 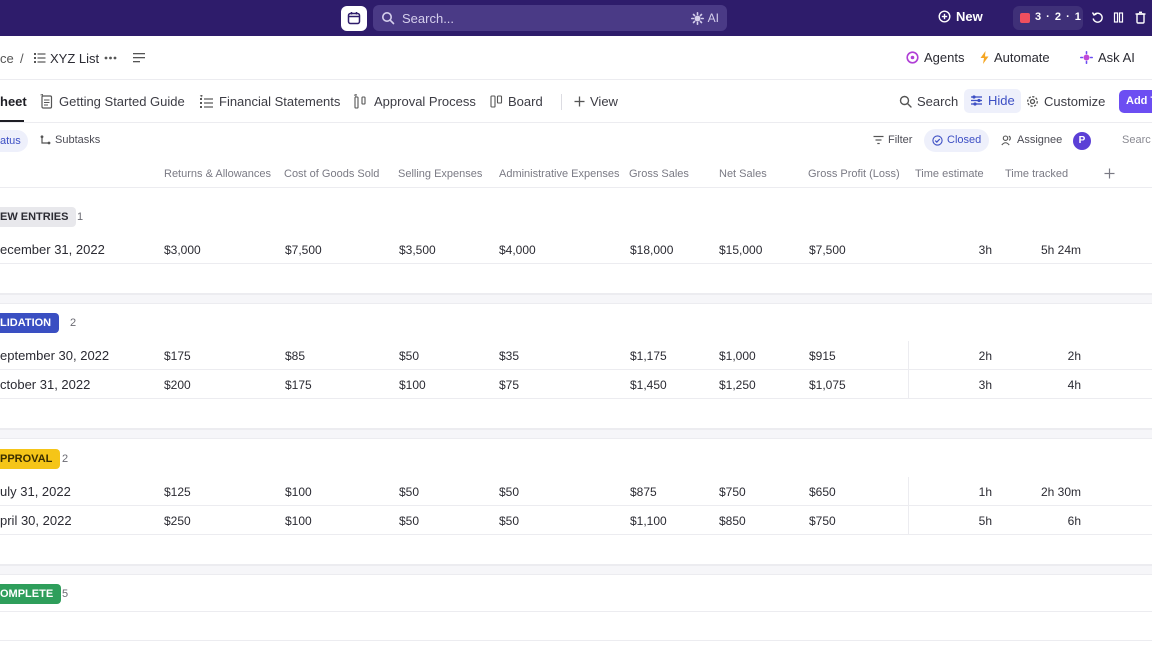 What do you see at coordinates (38, 217) in the screenshot?
I see `status-badge: EW ENTRIES` at bounding box center [38, 217].